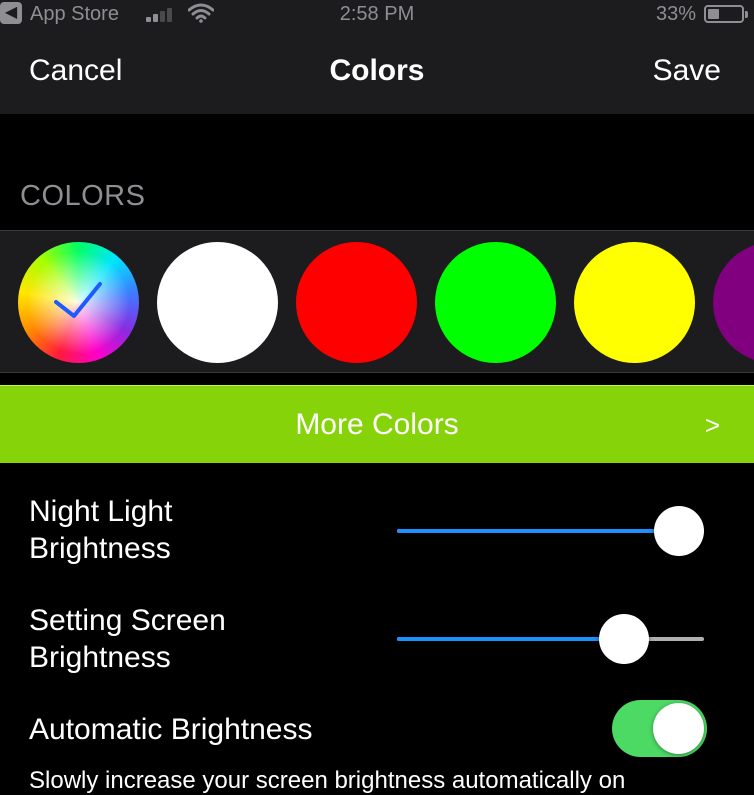  Describe the element at coordinates (712, 425) in the screenshot. I see `chevron-right-icon: >` at that location.